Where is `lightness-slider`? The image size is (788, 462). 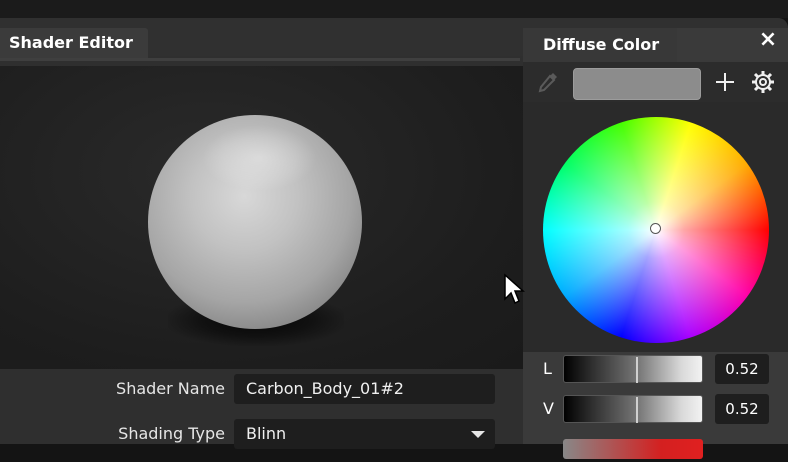 lightness-slider is located at coordinates (633, 369).